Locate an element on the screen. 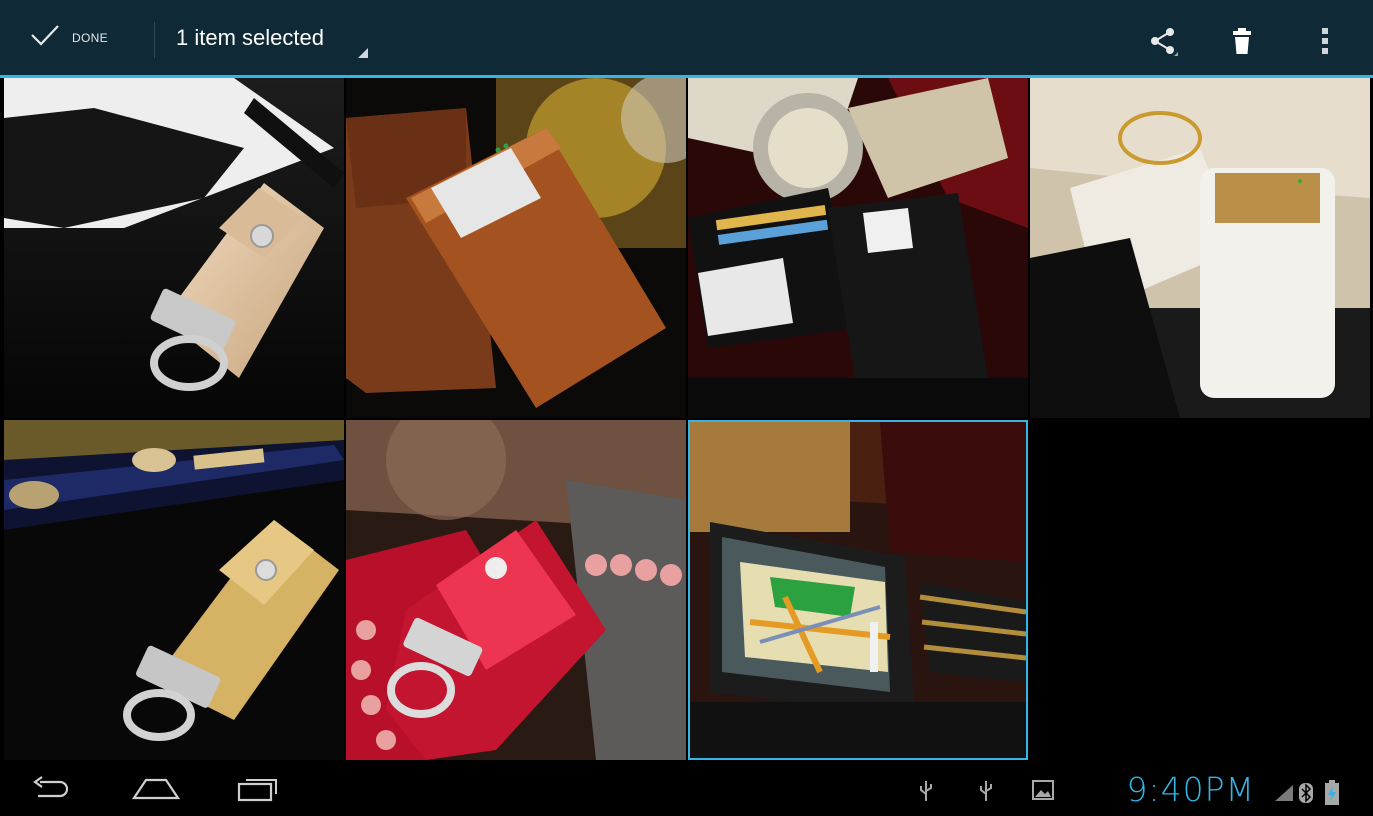 The image size is (1373, 816). check-icon is located at coordinates (30, 37).